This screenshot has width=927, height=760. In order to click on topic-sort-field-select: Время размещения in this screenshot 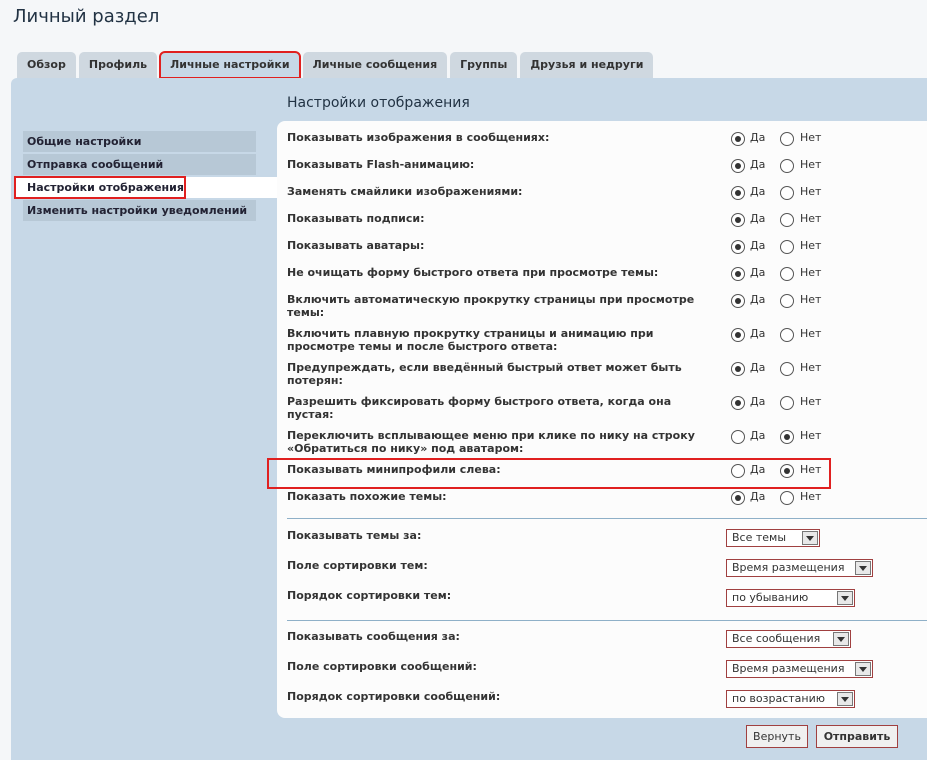, I will do `click(799, 568)`.